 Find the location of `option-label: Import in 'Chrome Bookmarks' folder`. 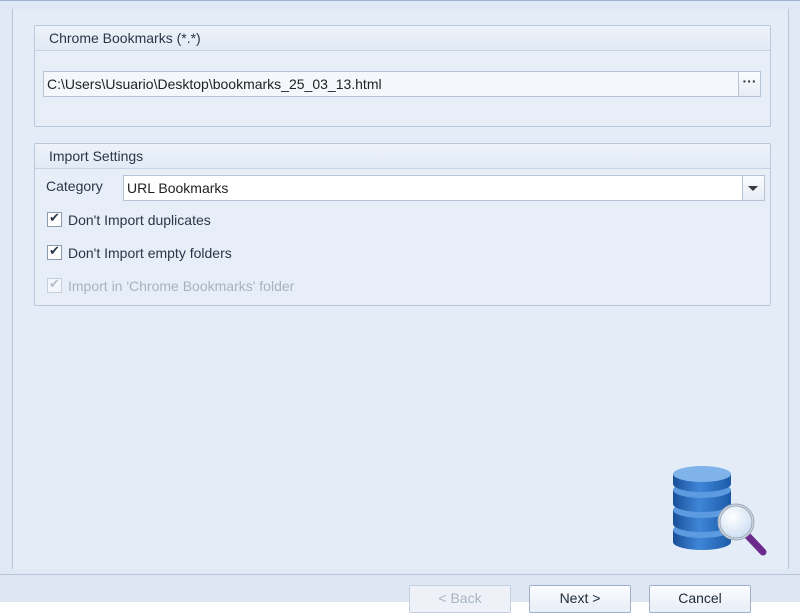

option-label: Import in 'Chrome Bookmarks' folder is located at coordinates (181, 286).